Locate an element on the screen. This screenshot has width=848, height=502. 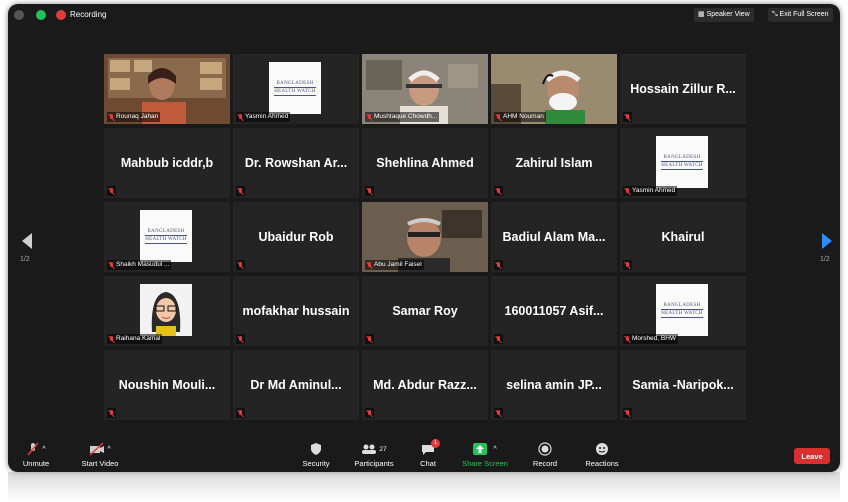
participant-name-label: Yasmin Ahmed is located at coordinates (263, 117).